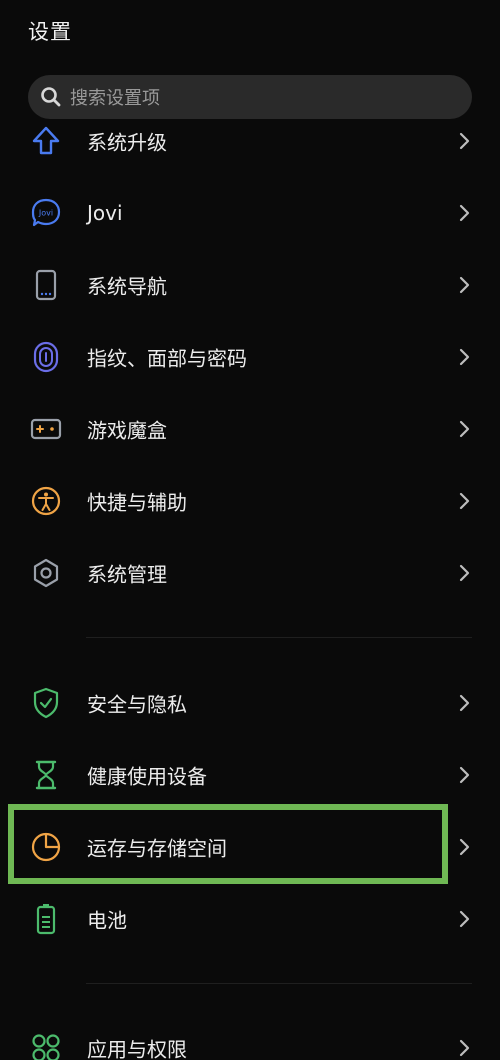  What do you see at coordinates (167, 358) in the screenshot?
I see `settings-item-label: 指纹、面部与密码` at bounding box center [167, 358].